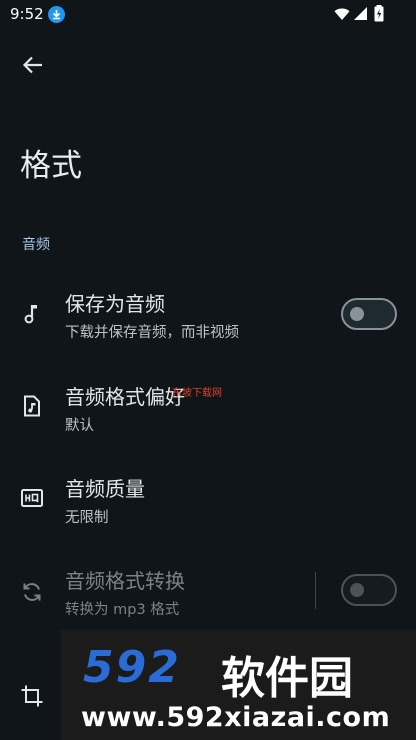 Image resolution: width=416 pixels, height=740 pixels. Describe the element at coordinates (208, 406) in the screenshot. I see `setting-audio-format-preference: 音频格式偏好 默认` at that location.